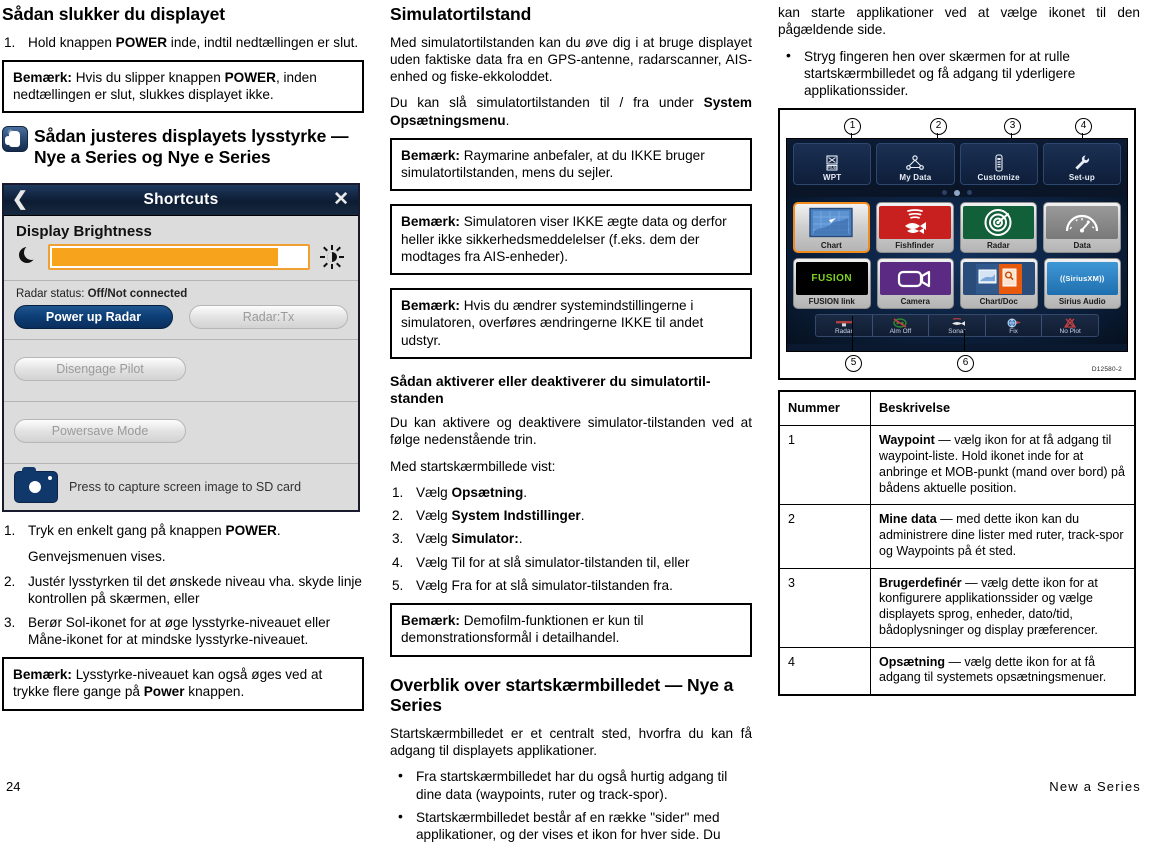 The width and height of the screenshot is (1149, 852). Describe the element at coordinates (185, 486) in the screenshot. I see `capture-text: Press to capture screen image to SD card` at that location.